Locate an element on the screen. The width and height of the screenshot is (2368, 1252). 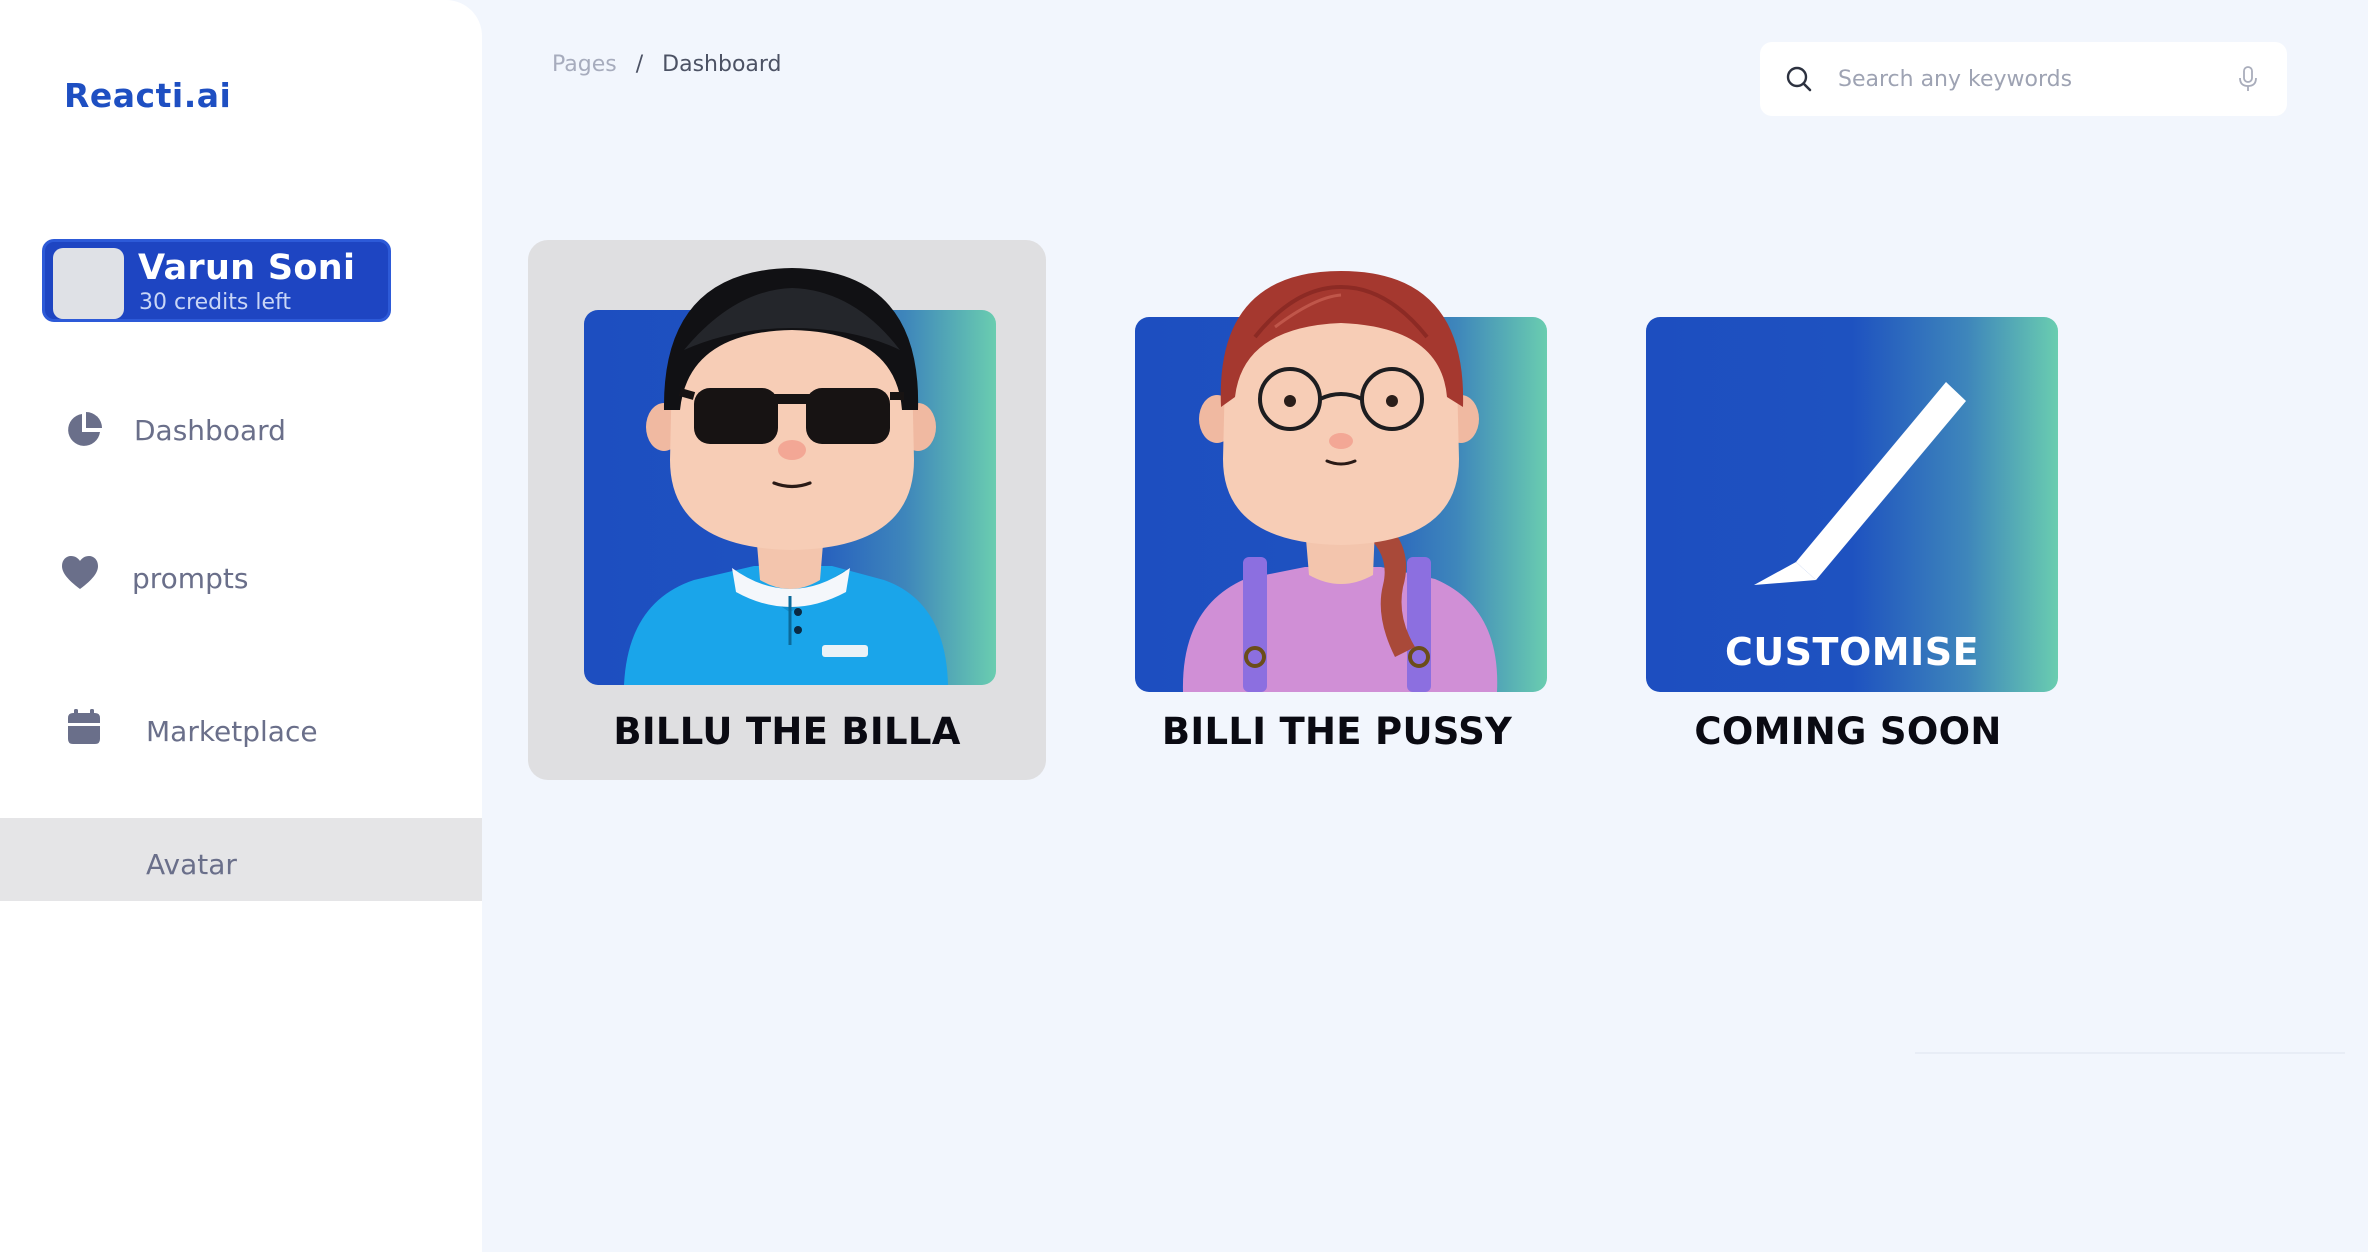
card-title: COMING SOON is located at coordinates (1848, 731).